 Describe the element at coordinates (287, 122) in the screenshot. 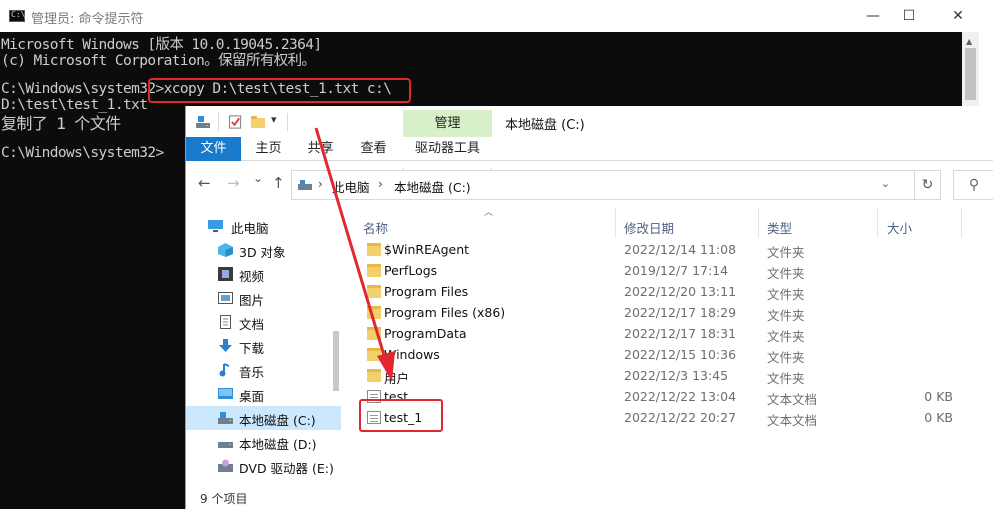

I see `toolbar-divider` at that location.